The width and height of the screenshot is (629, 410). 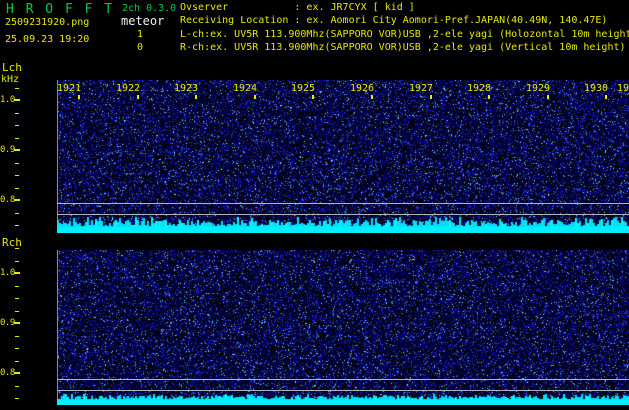 What do you see at coordinates (47, 22) in the screenshot?
I see `output-filename: 2509231920.png` at bounding box center [47, 22].